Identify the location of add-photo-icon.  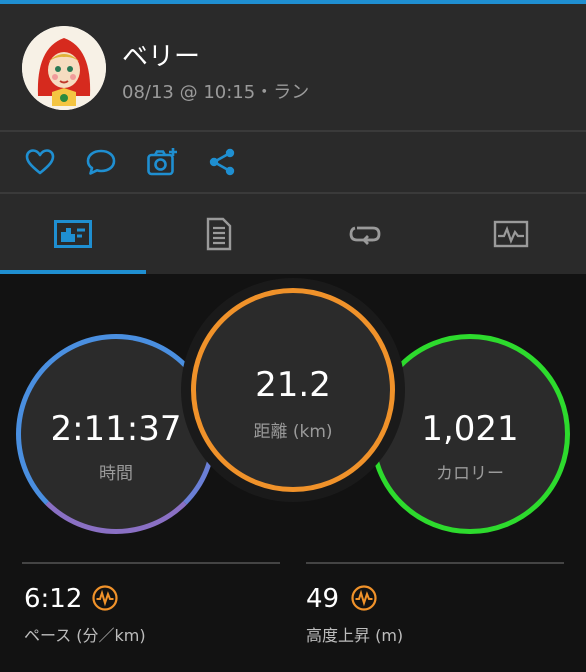
(162, 162).